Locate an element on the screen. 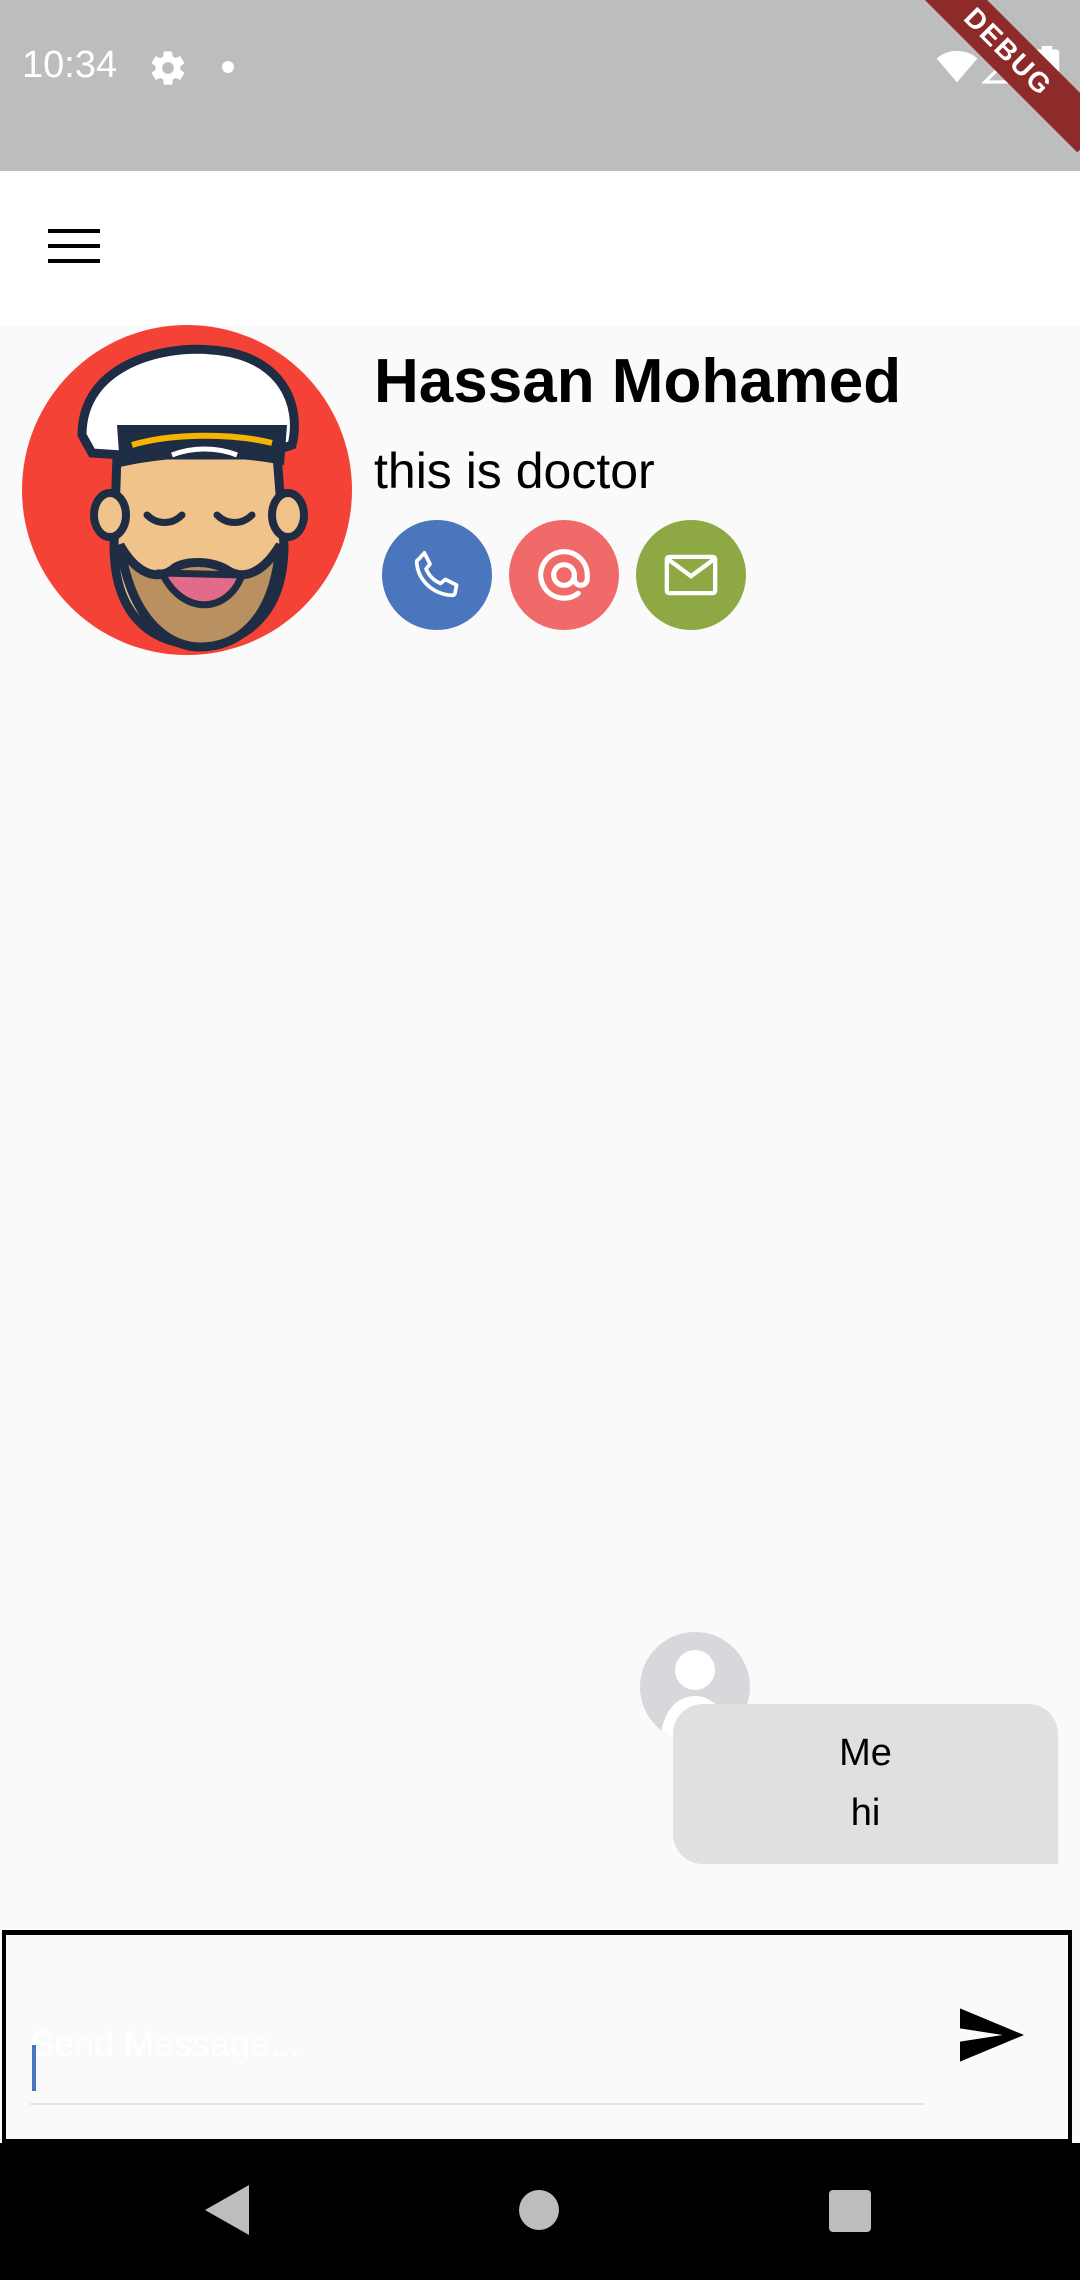 This screenshot has width=1080, height=2280. message-input is located at coordinates (477, 2045).